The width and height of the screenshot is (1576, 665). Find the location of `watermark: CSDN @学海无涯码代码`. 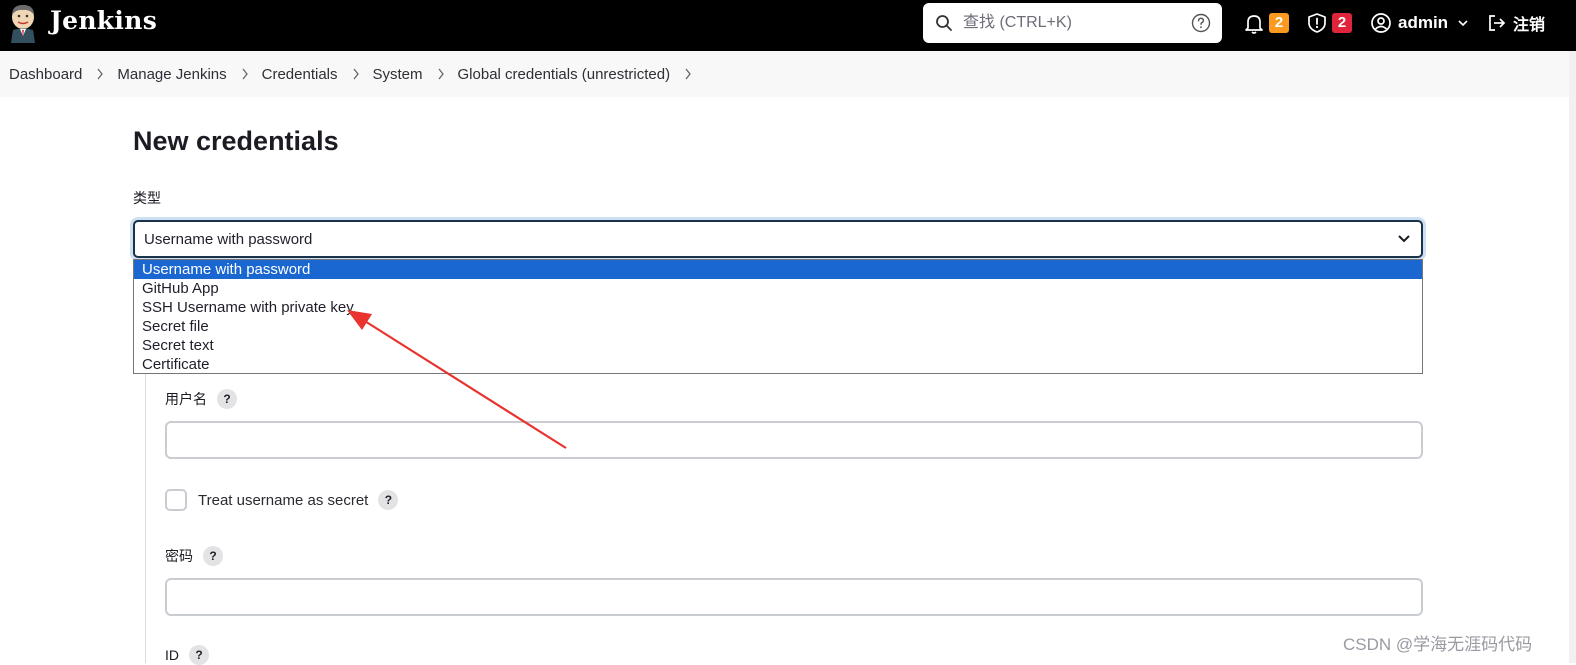

watermark: CSDN @学海无涯码代码 is located at coordinates (1438, 644).